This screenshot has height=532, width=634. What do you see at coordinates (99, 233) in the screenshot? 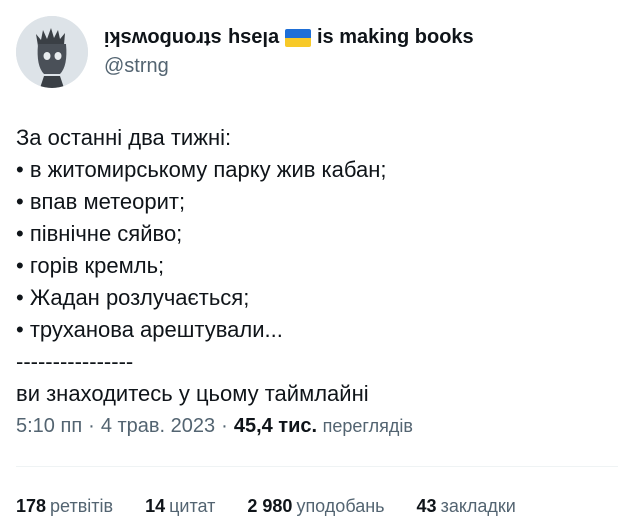
I see `tweet-line: • північне сяйво;` at bounding box center [99, 233].